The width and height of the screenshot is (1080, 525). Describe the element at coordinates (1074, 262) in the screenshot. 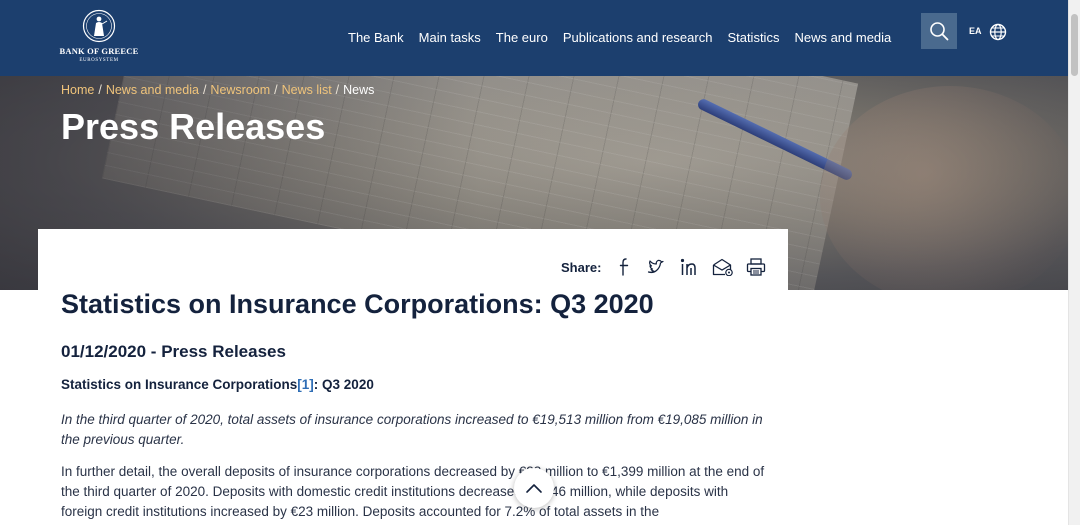

I see `page-scrollbar` at that location.